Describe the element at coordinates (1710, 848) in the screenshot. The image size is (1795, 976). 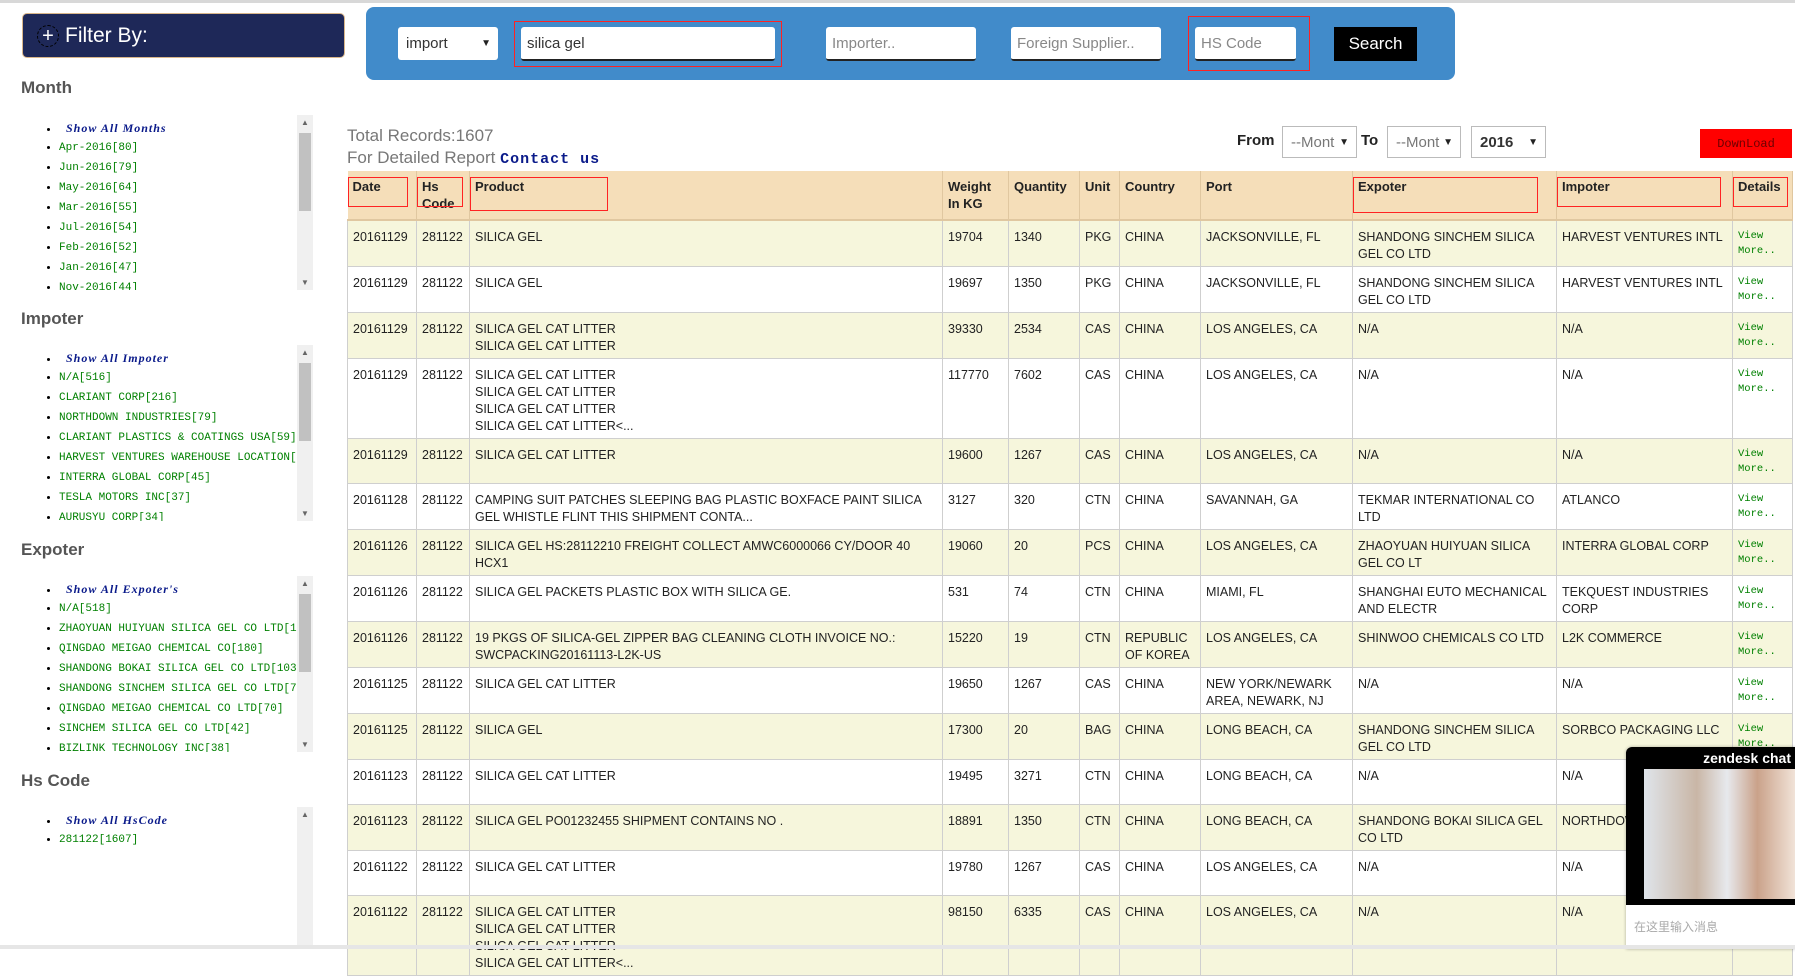
I see `zendesk-chat-widget: zendesk chat 在这里输入消息` at that location.